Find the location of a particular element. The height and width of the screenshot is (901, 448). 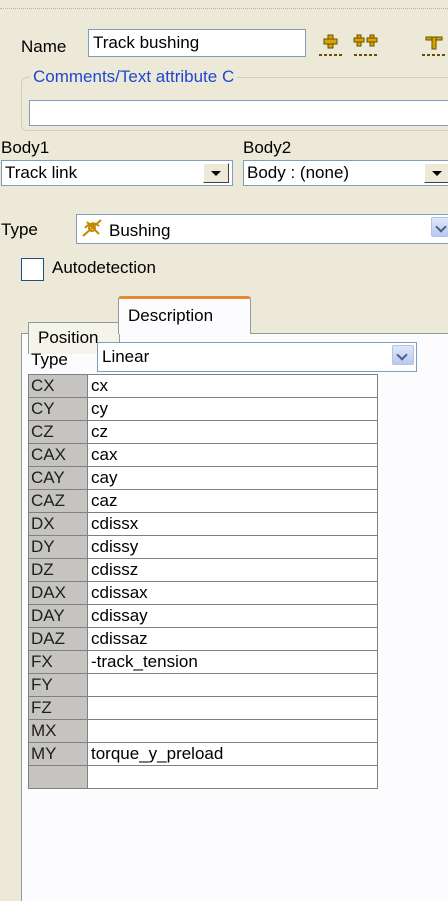

table-row: DY cdissy is located at coordinates (203, 547).